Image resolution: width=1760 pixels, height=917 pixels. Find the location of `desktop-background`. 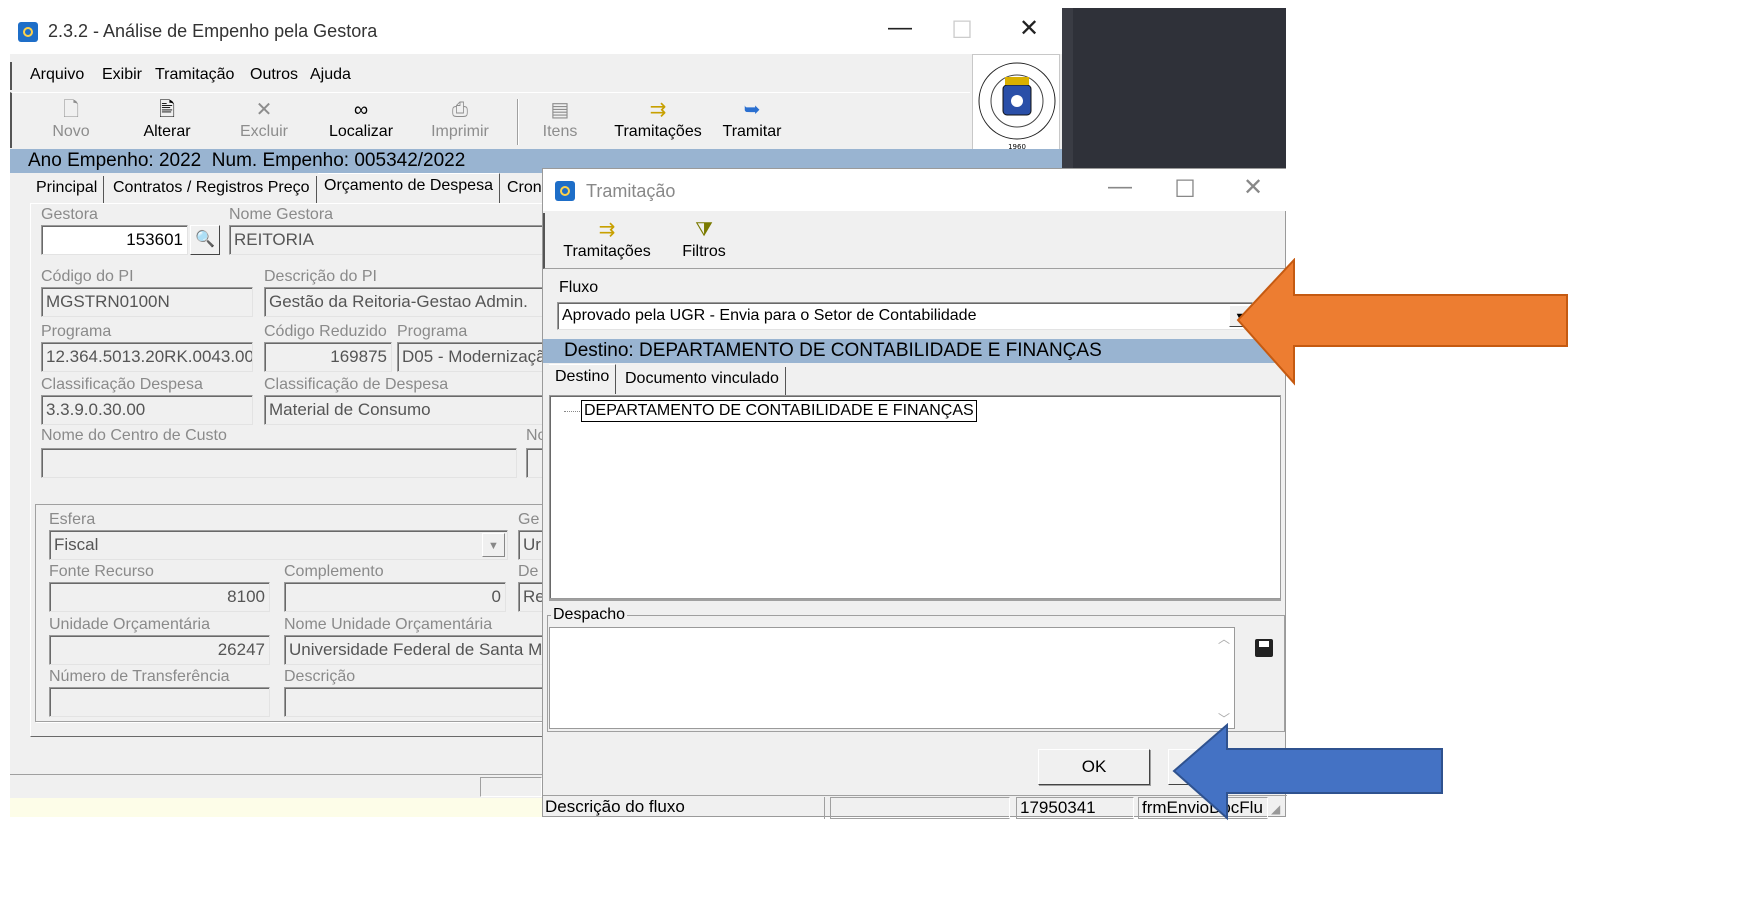

desktop-background is located at coordinates (1179, 88).